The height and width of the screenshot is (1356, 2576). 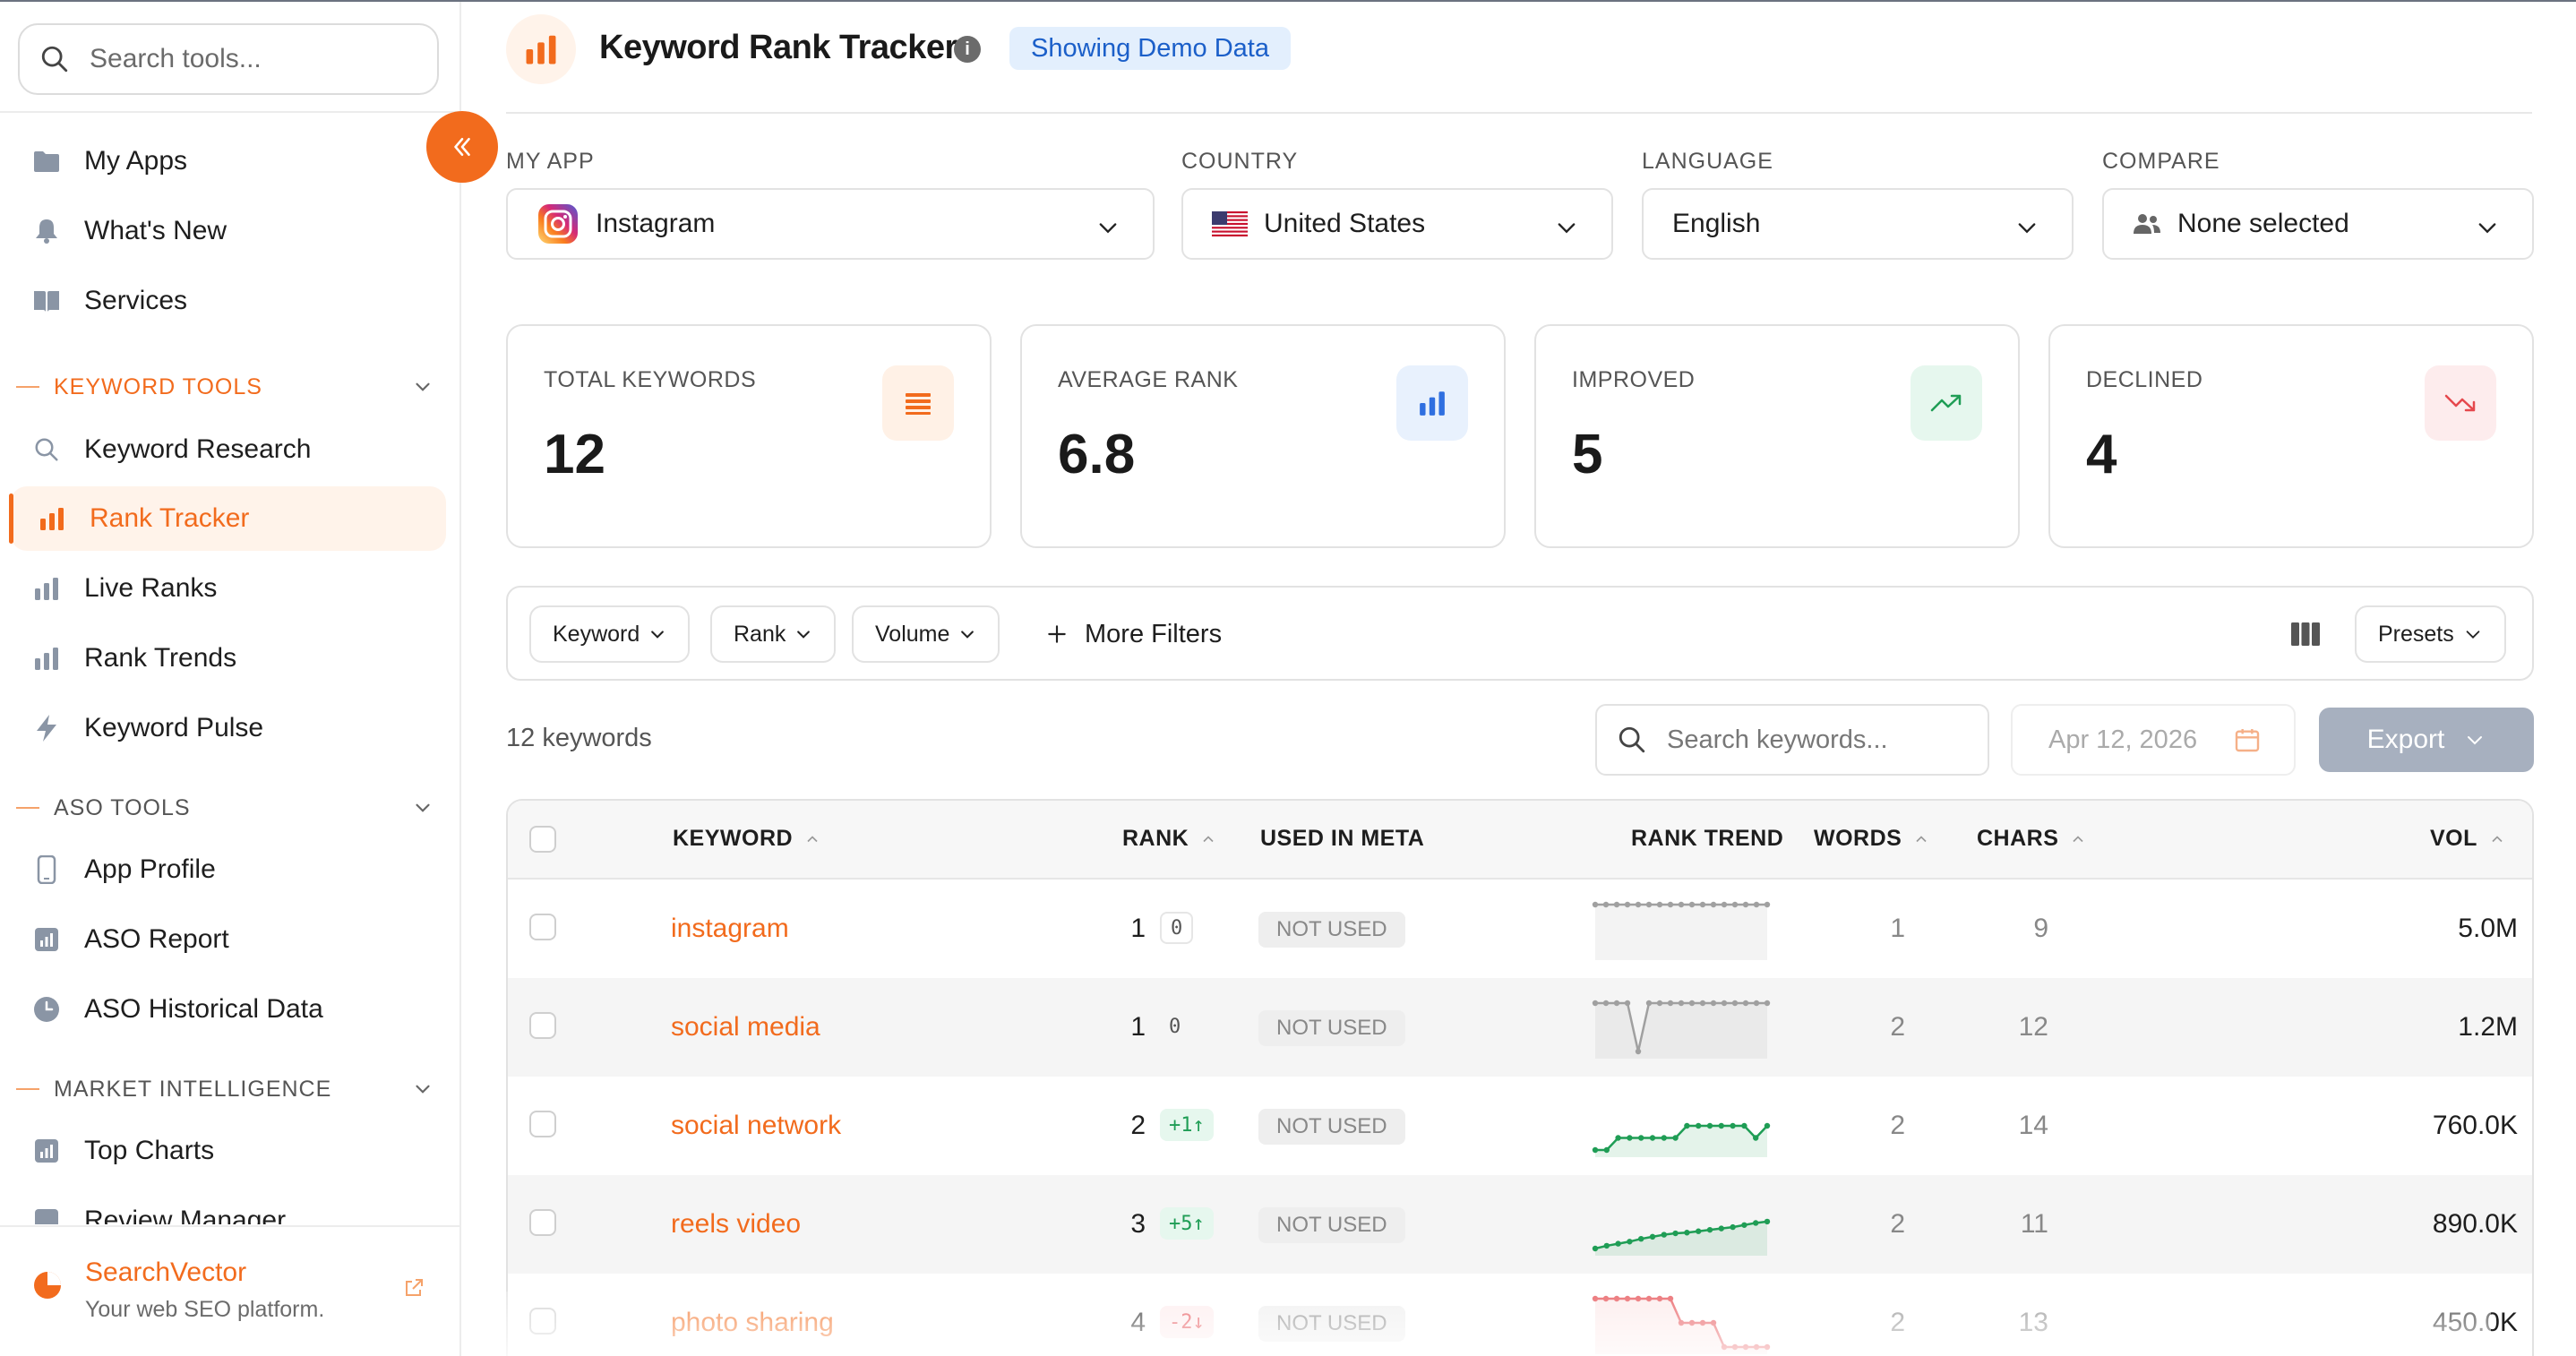 What do you see at coordinates (2147, 224) in the screenshot?
I see `users-icon` at bounding box center [2147, 224].